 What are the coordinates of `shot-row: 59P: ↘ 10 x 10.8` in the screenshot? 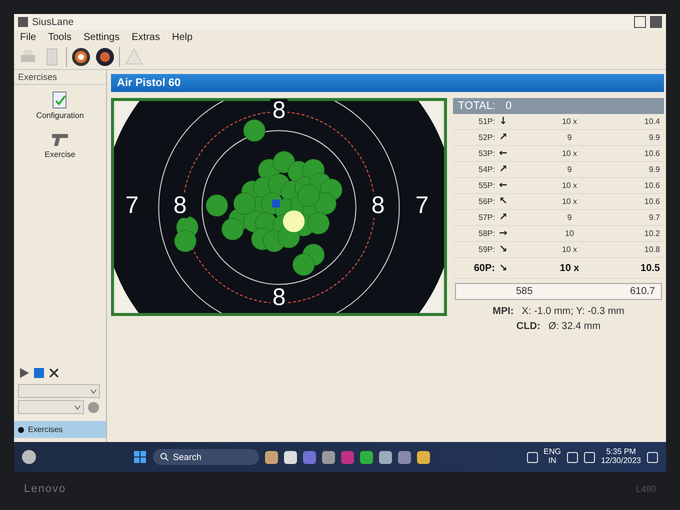 It's located at (558, 250).